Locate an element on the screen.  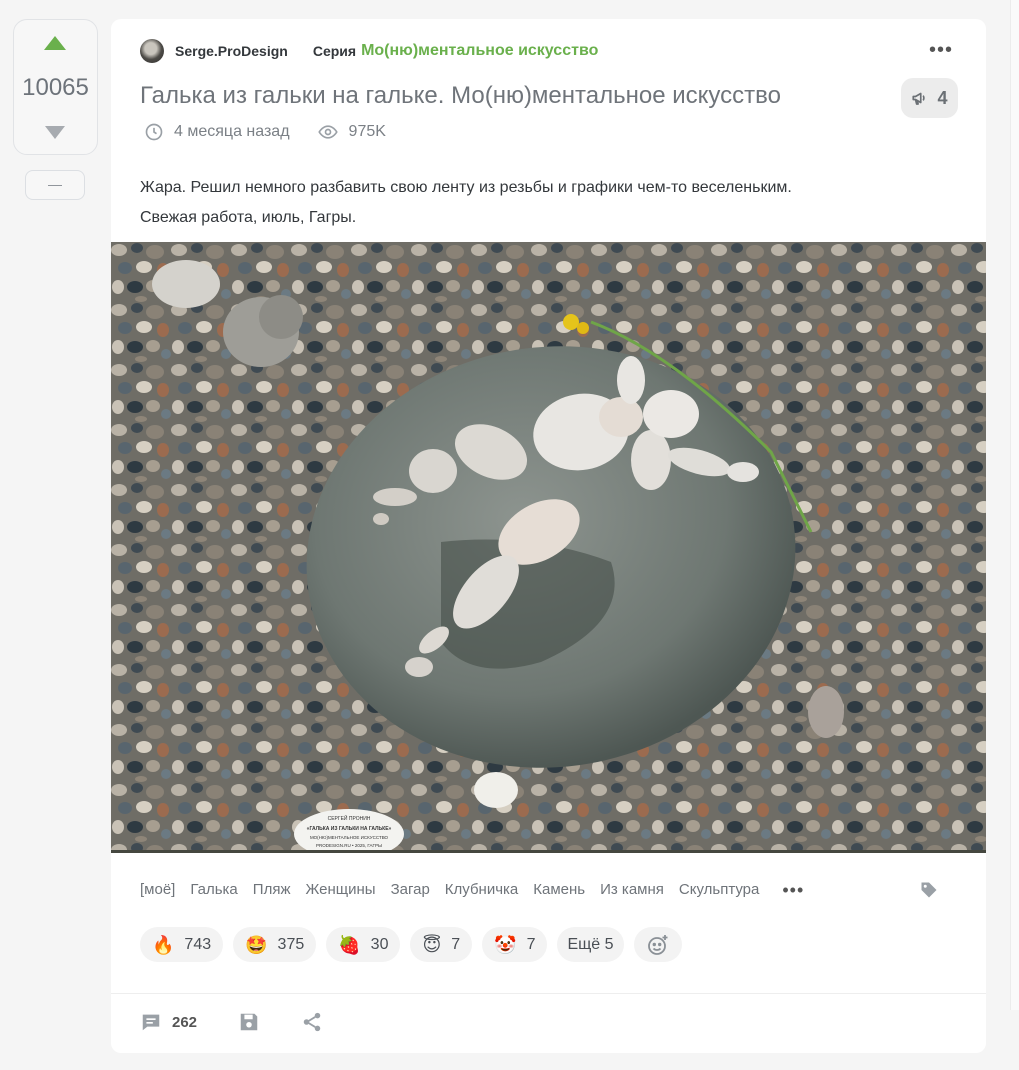
reaction-chip: 🤩 375 is located at coordinates (275, 944).